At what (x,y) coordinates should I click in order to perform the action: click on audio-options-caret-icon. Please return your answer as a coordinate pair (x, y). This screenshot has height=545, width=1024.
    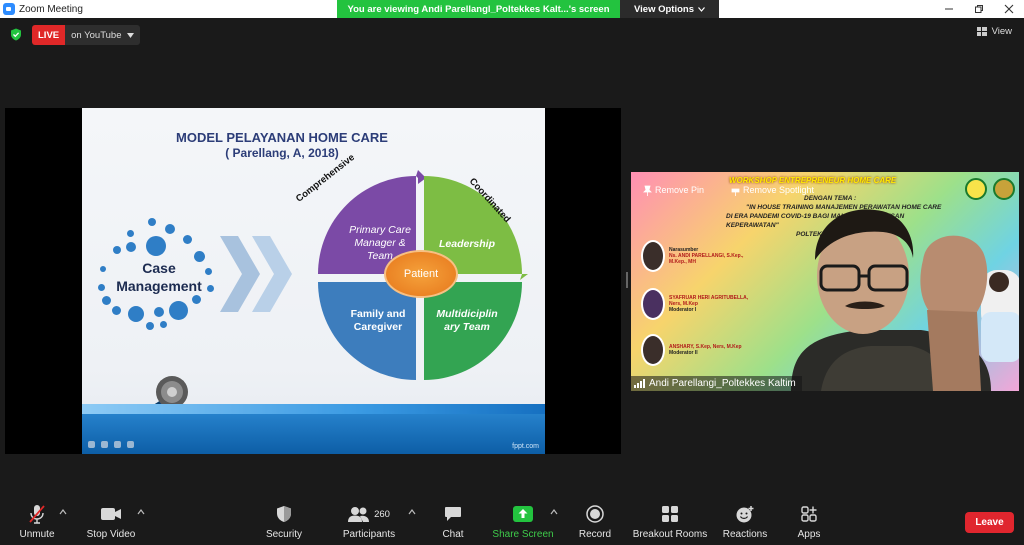
    Looking at the image, I should click on (63, 512).